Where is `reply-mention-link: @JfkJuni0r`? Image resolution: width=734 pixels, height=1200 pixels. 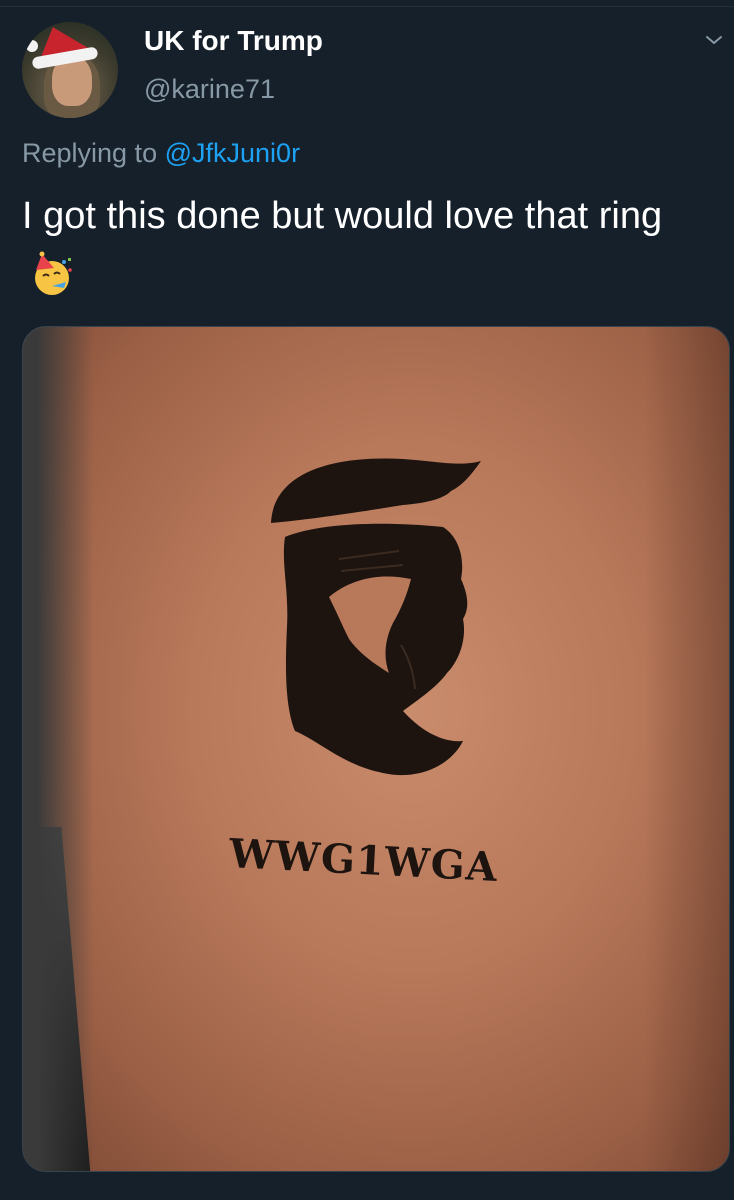
reply-mention-link: @JfkJuni0r is located at coordinates (232, 153).